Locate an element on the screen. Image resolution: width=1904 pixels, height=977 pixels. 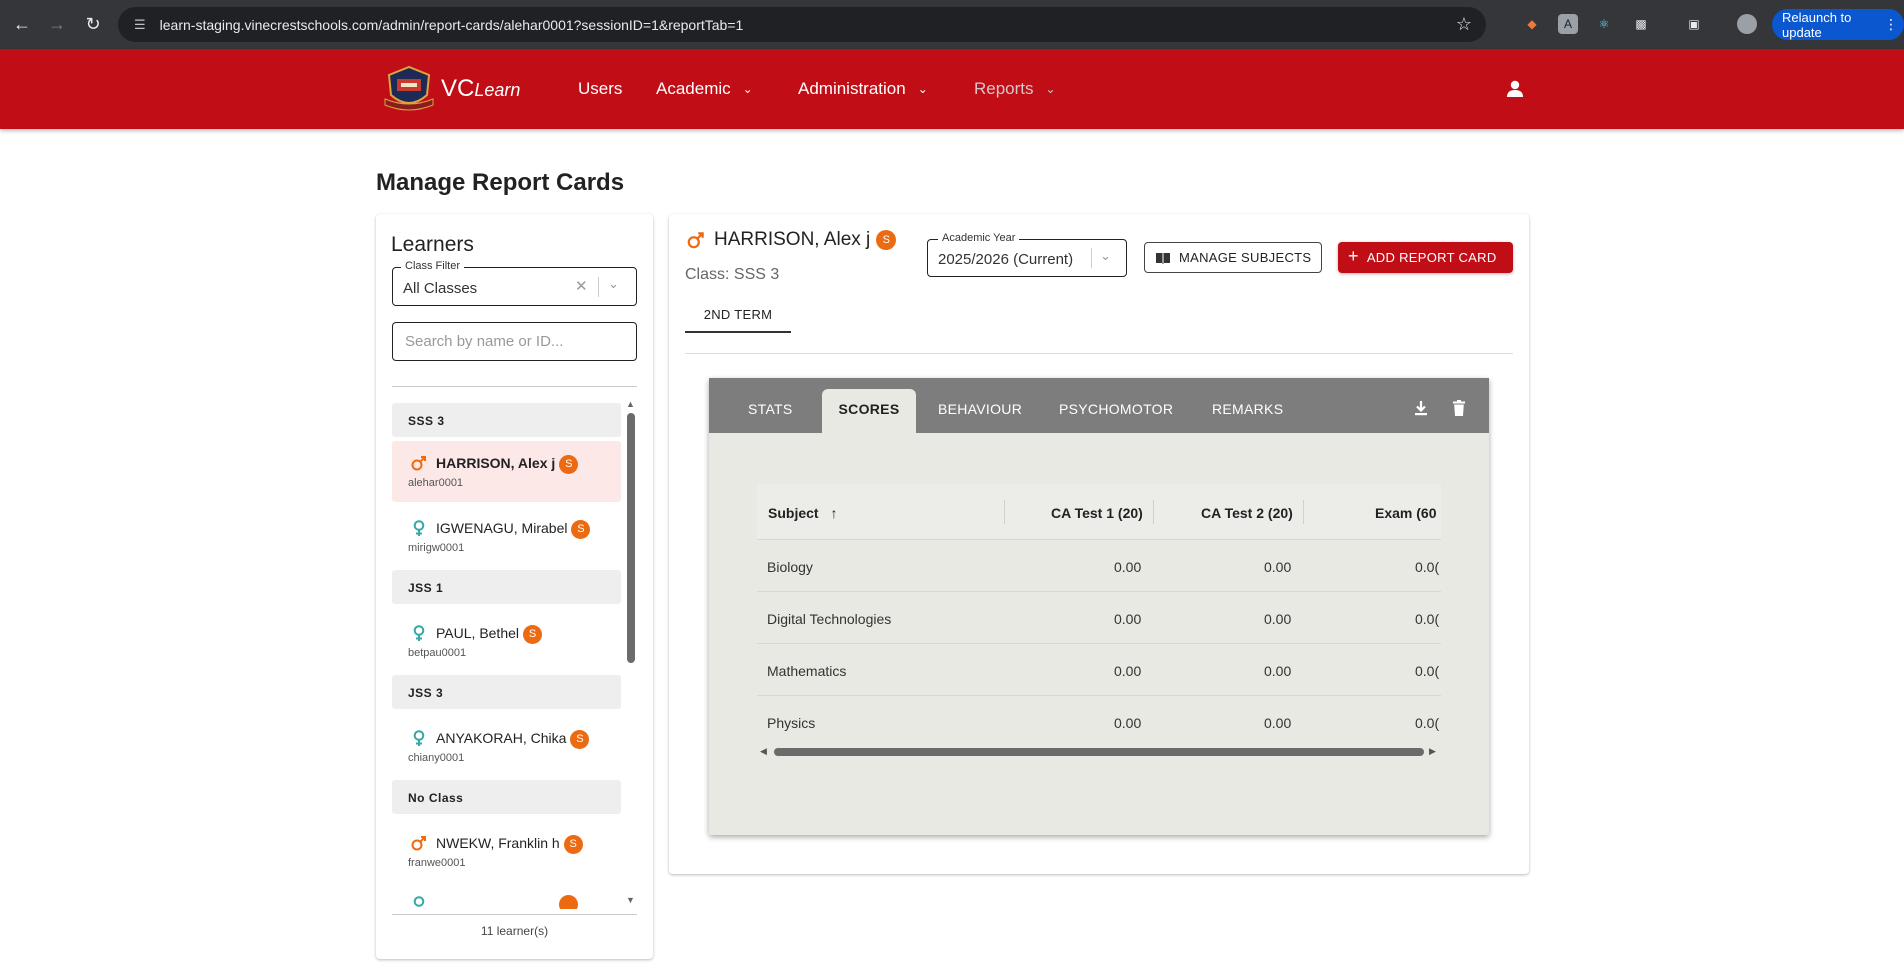
table-row: Digital Technologies 0.00 0.00 0.0( is located at coordinates (1099, 618).